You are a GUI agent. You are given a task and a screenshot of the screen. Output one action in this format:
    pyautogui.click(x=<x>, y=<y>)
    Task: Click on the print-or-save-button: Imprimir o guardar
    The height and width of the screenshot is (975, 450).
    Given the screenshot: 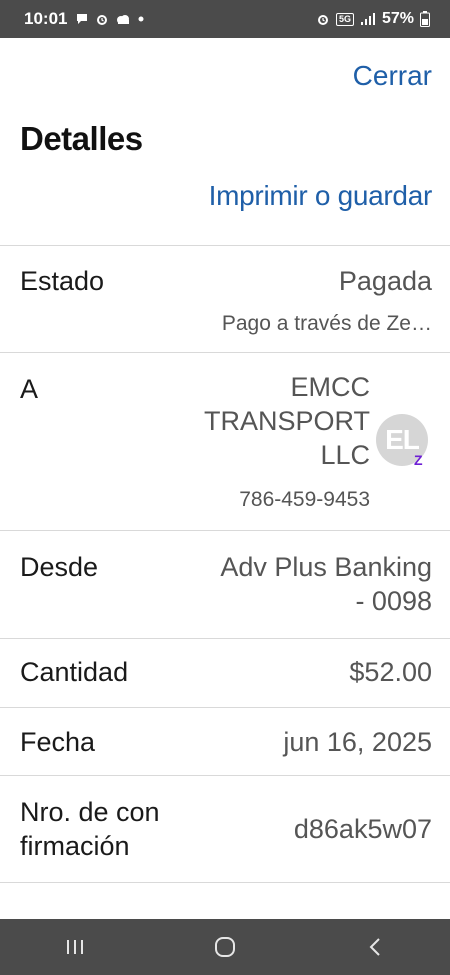 What is the action you would take?
    pyautogui.click(x=321, y=196)
    